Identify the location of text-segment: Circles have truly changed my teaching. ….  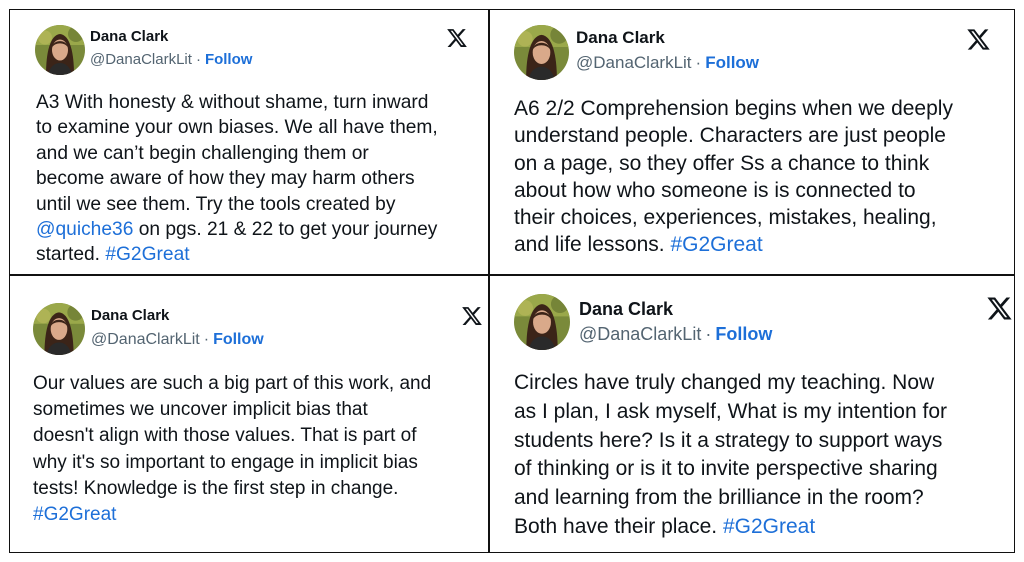
(724, 382).